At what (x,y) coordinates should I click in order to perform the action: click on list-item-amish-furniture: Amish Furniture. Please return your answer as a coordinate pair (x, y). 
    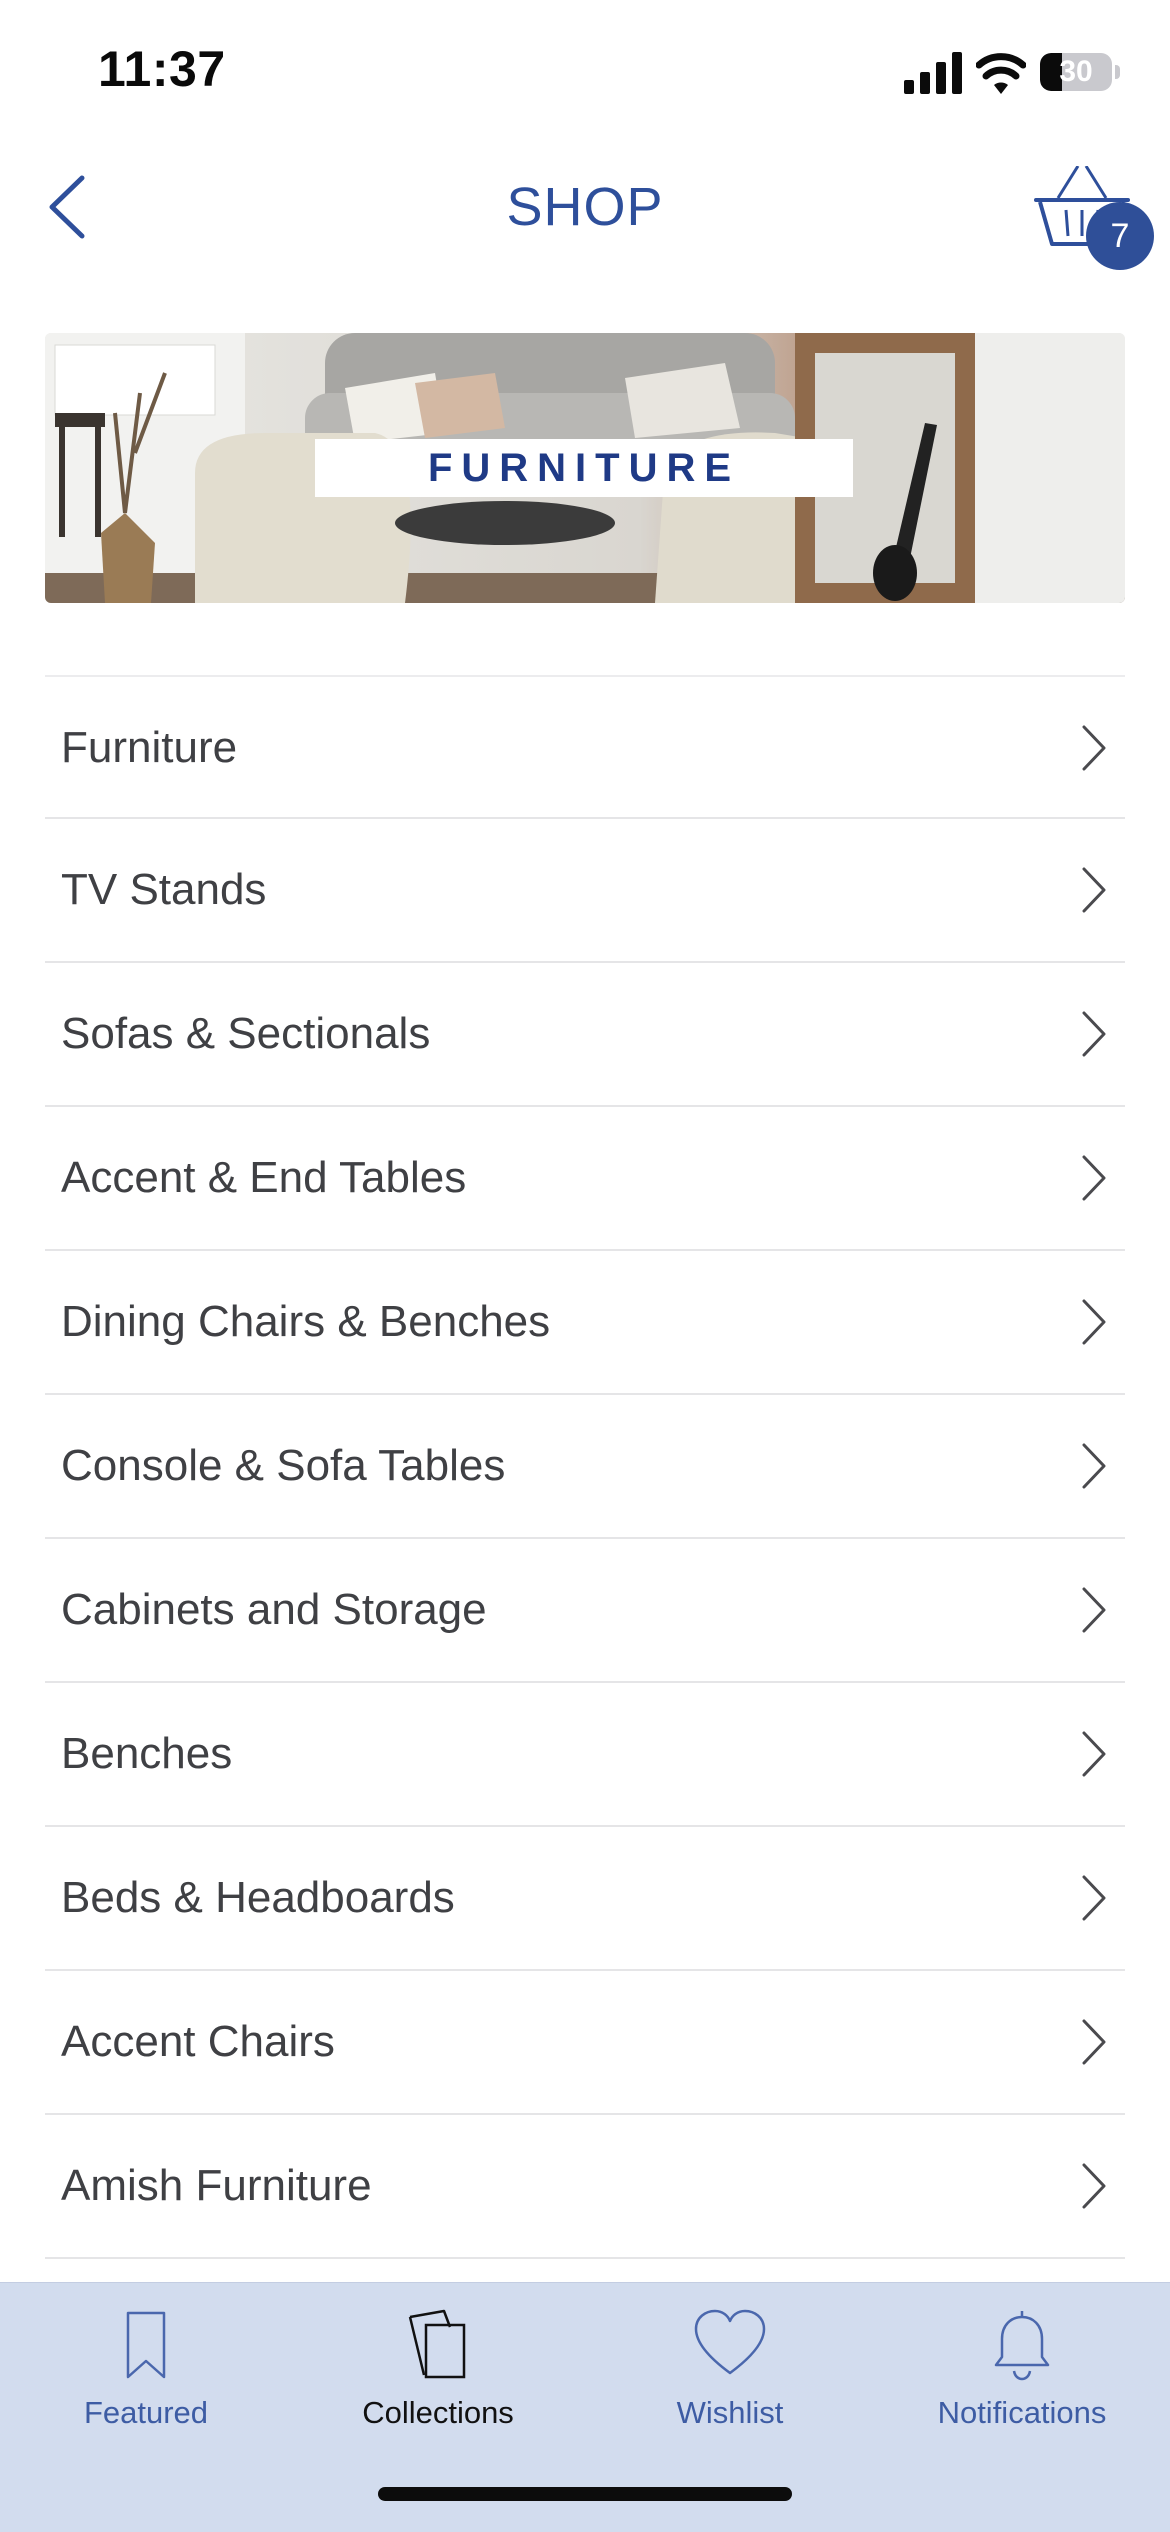
    Looking at the image, I should click on (585, 2187).